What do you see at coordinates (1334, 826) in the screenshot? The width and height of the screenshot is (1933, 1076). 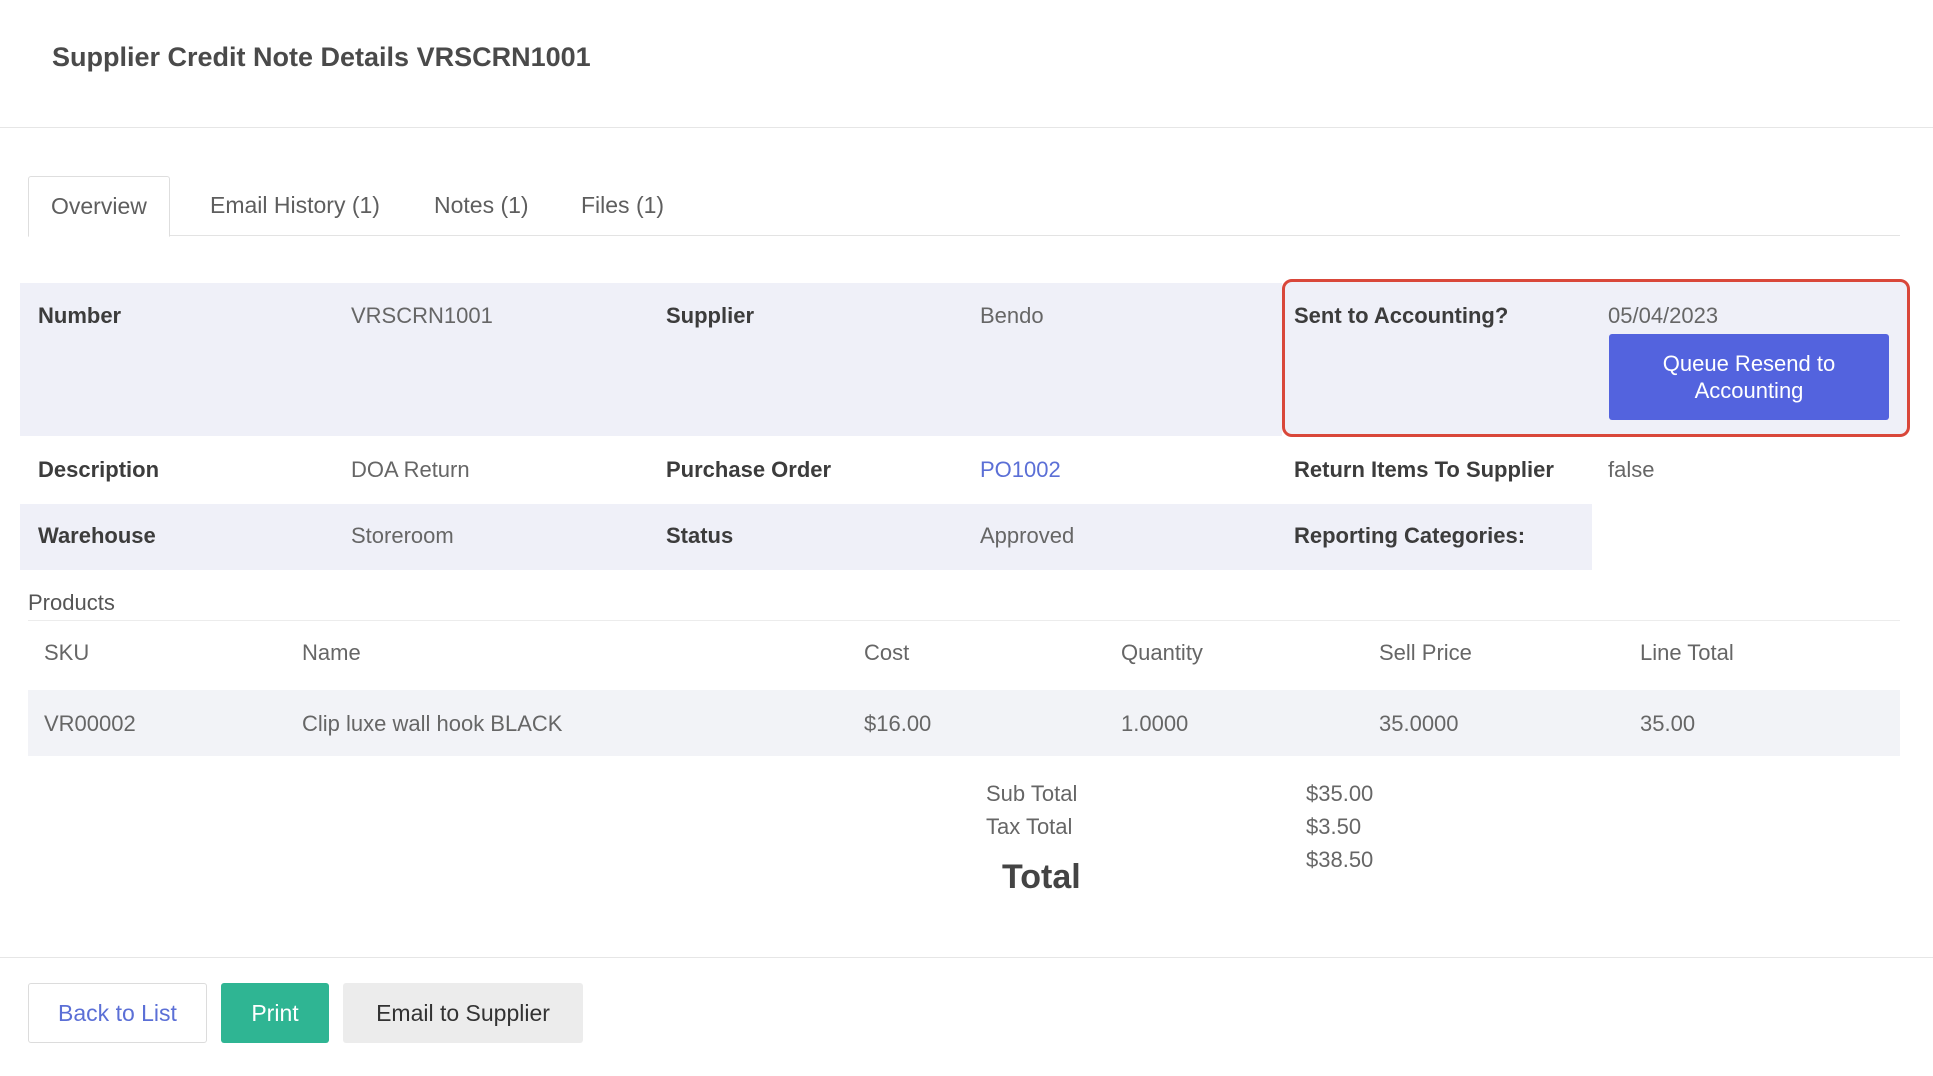 I see `tax-total-value: $3.50` at bounding box center [1334, 826].